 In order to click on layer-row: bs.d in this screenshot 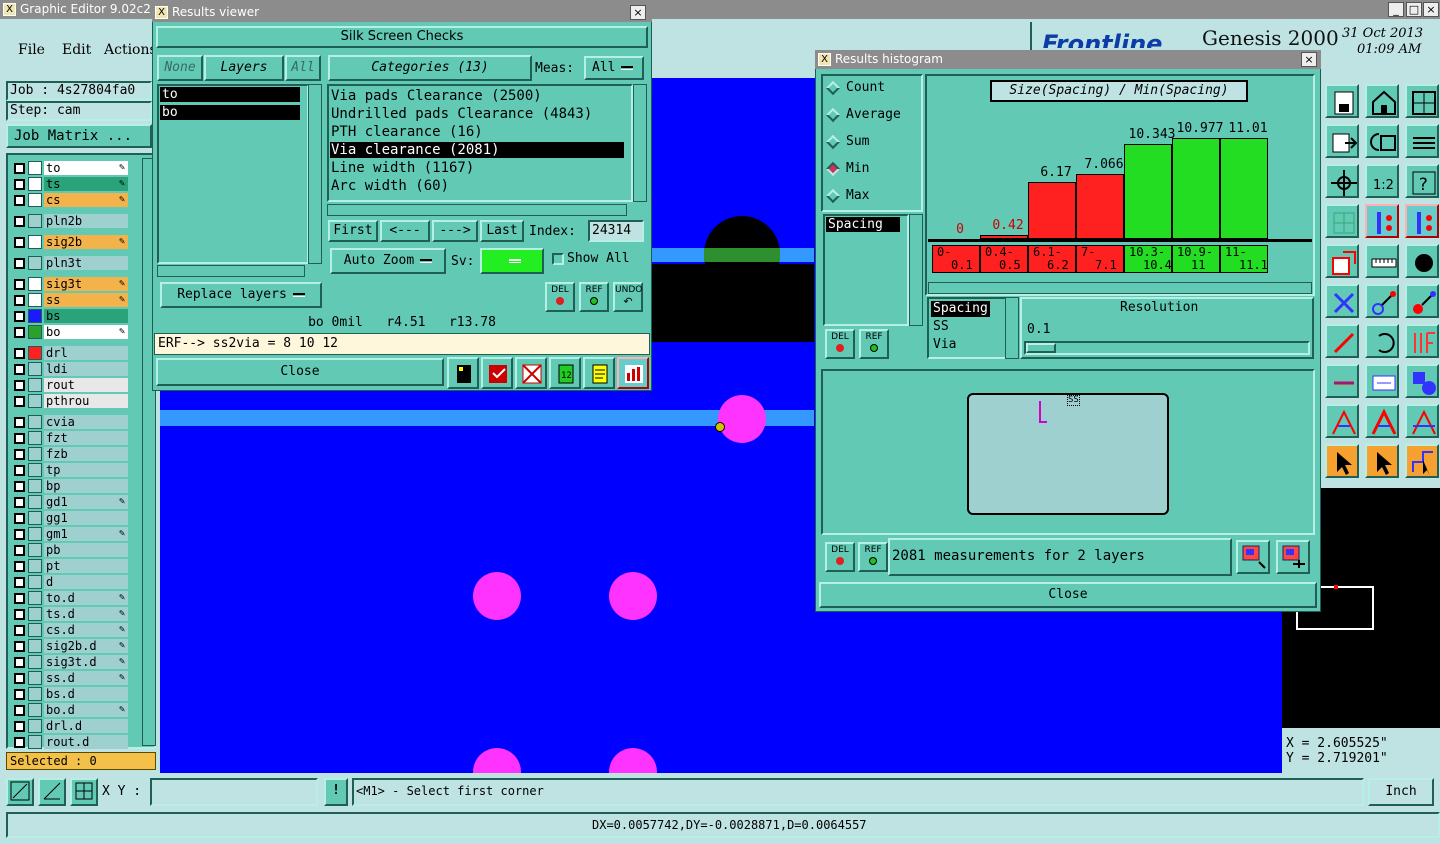, I will do `click(70, 694)`.